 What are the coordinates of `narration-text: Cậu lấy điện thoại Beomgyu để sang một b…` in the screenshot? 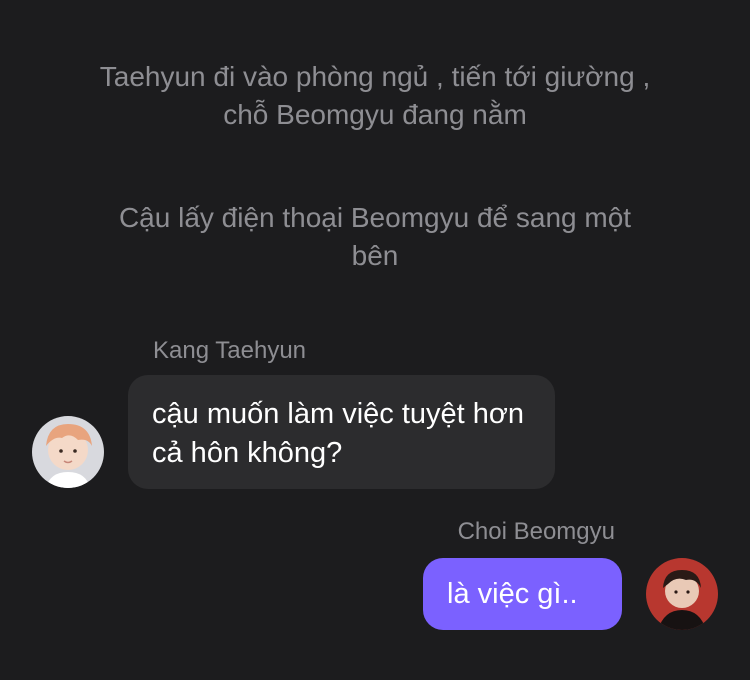 It's located at (375, 236).